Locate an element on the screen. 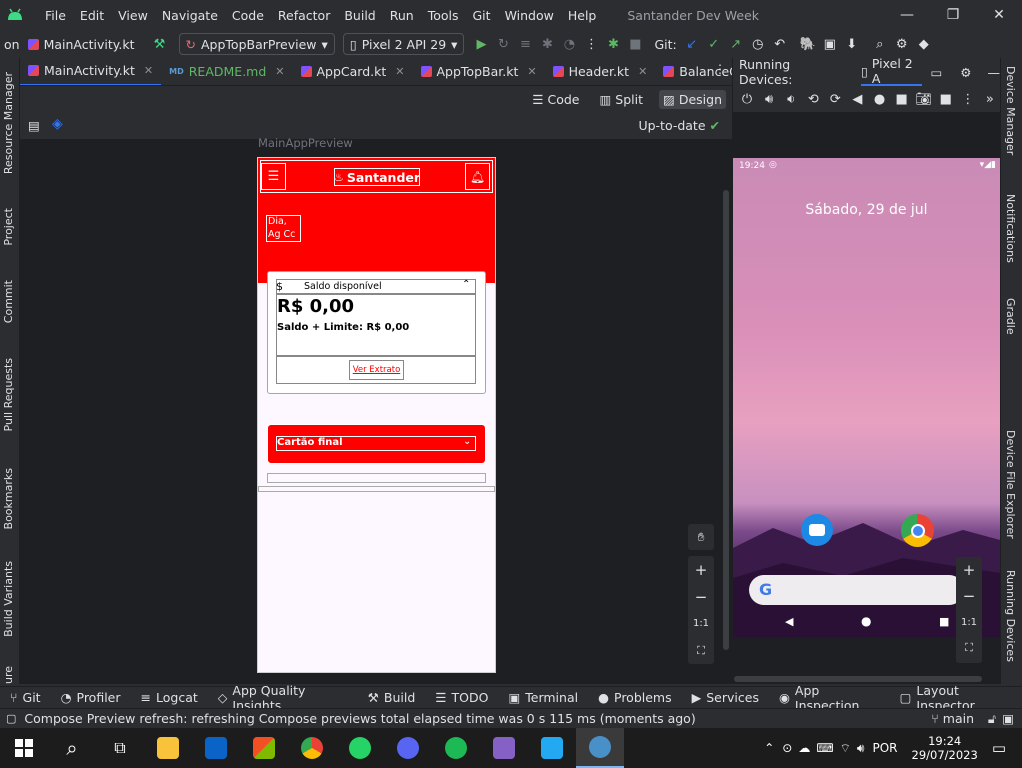 The width and height of the screenshot is (1022, 768). maximize-button: ❐ is located at coordinates (953, 15).